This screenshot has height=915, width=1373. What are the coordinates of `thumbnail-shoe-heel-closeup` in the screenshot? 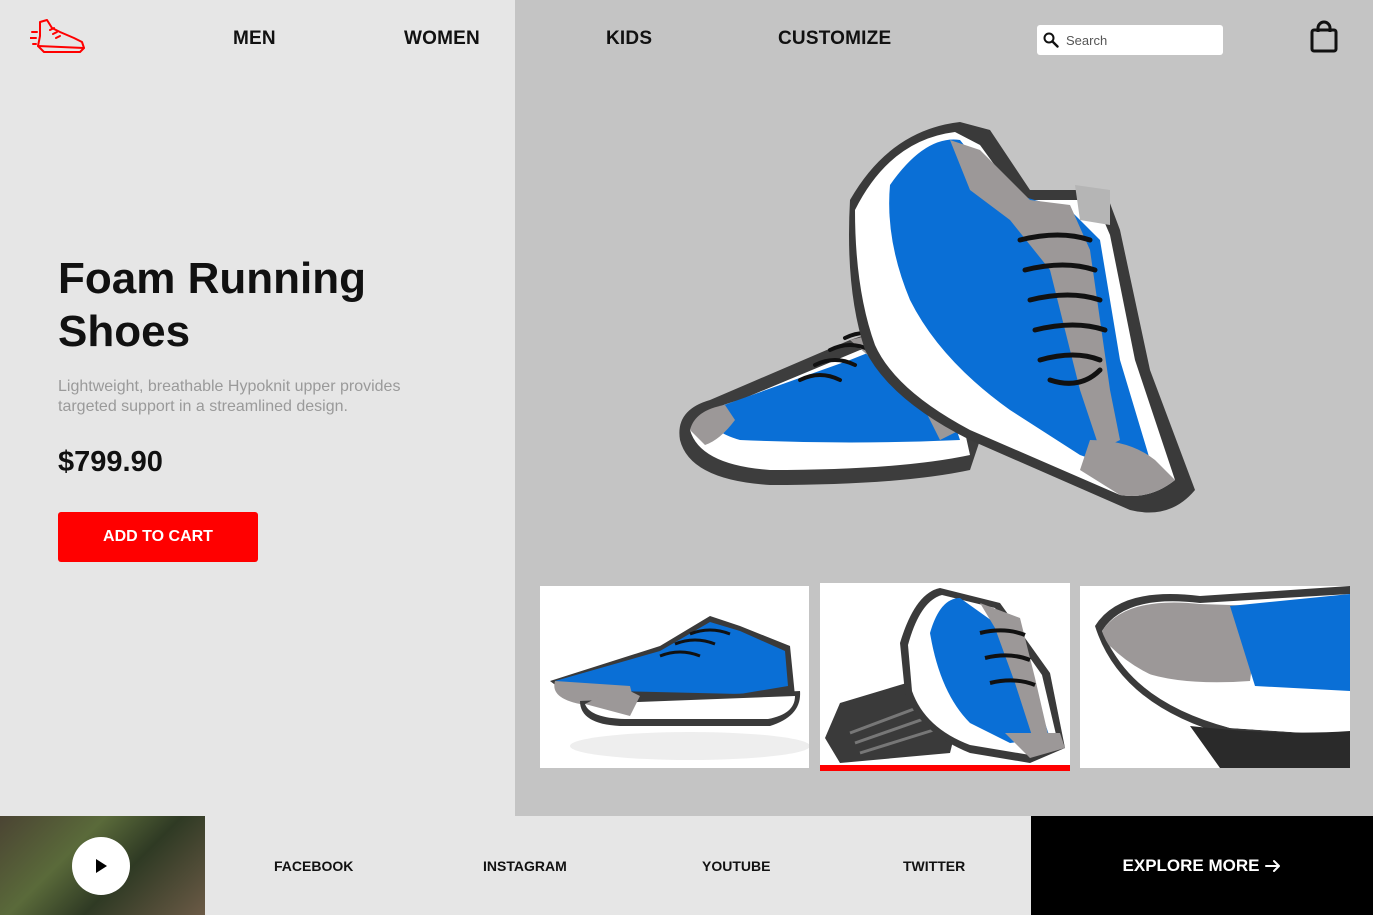 It's located at (1215, 677).